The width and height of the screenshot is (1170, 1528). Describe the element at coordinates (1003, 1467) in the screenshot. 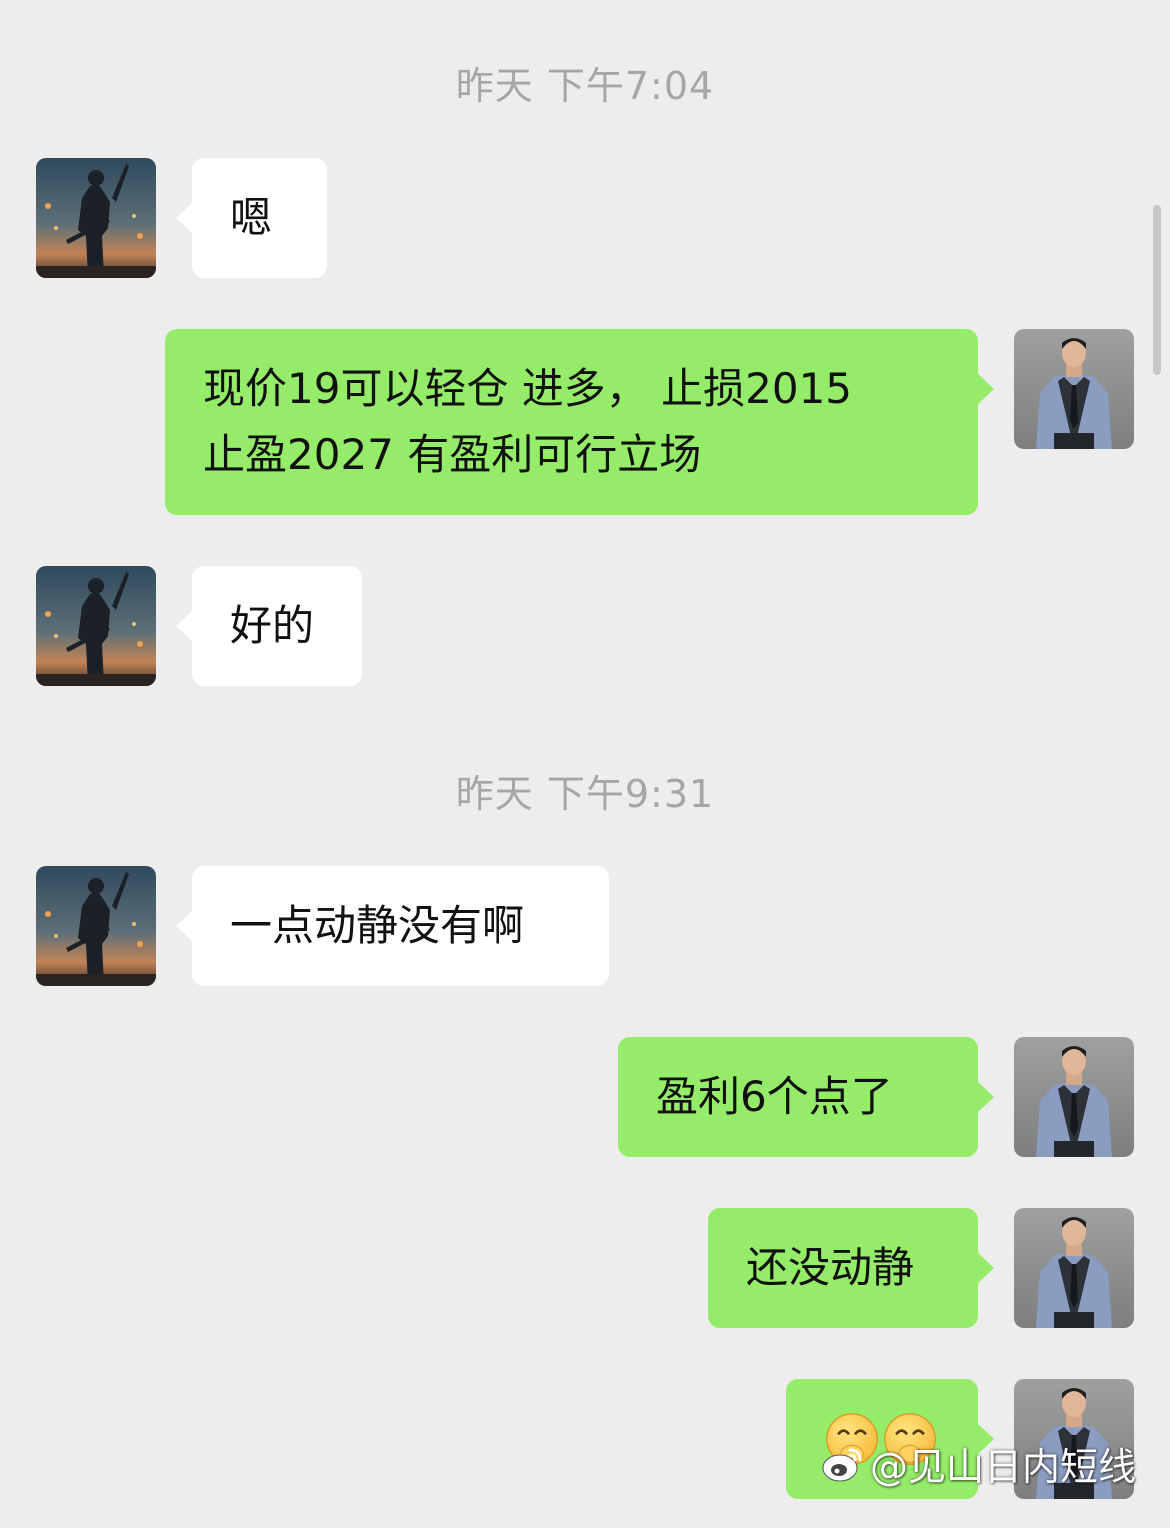

I see `watermark-text: @见山日内短线` at that location.